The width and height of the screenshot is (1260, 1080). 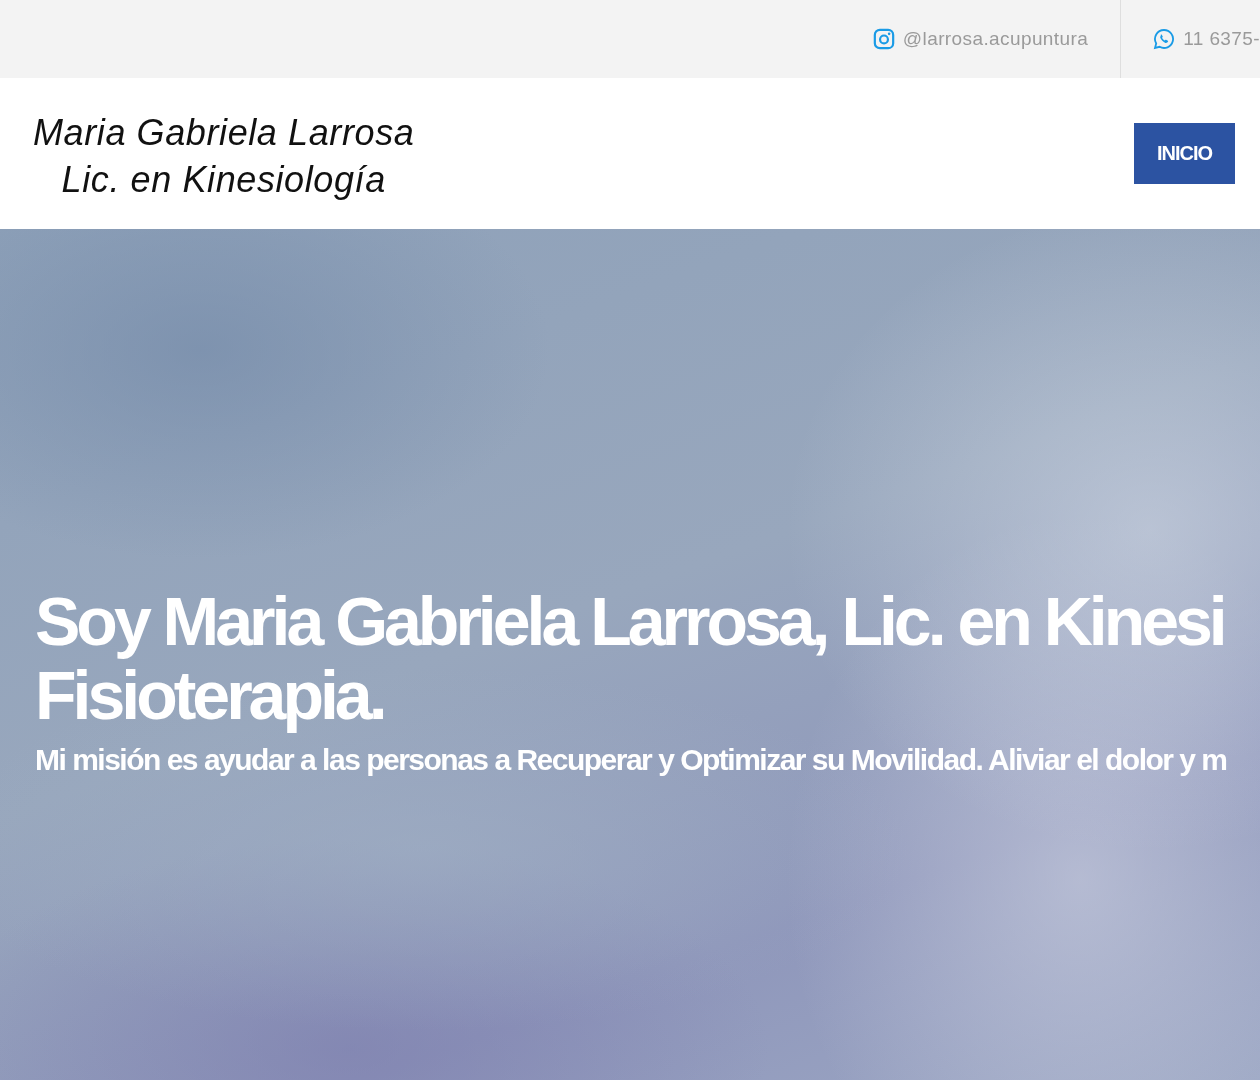 What do you see at coordinates (631, 760) in the screenshot?
I see `hero-subtitle: Mi misión es ayudar a las personas a Recuperar y Optimizar su Movilidad. Aliviar el dolor y m` at bounding box center [631, 760].